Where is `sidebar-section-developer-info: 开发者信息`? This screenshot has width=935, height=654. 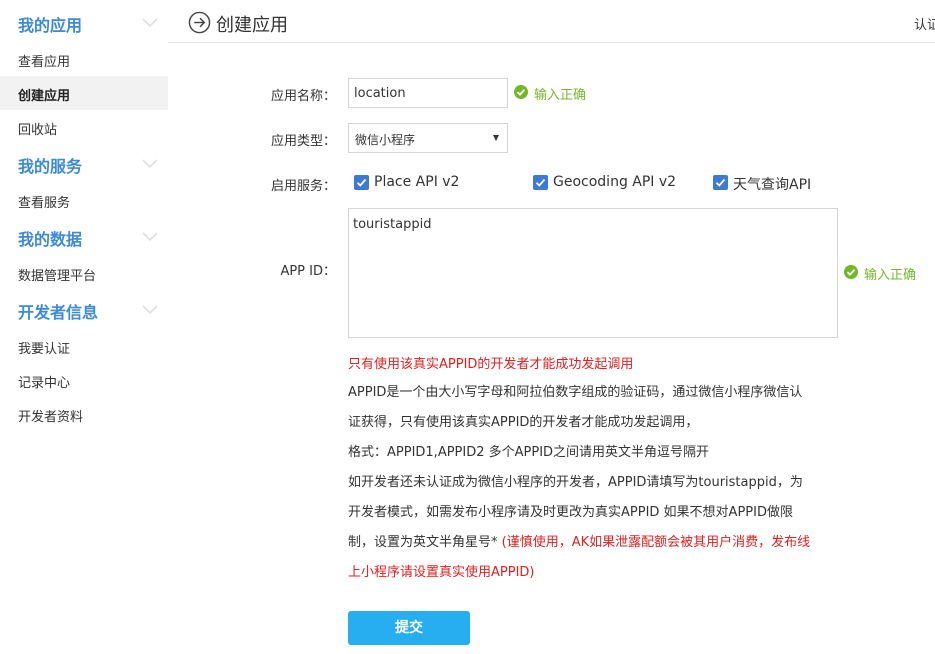
sidebar-section-developer-info: 开发者信息 is located at coordinates (84, 310).